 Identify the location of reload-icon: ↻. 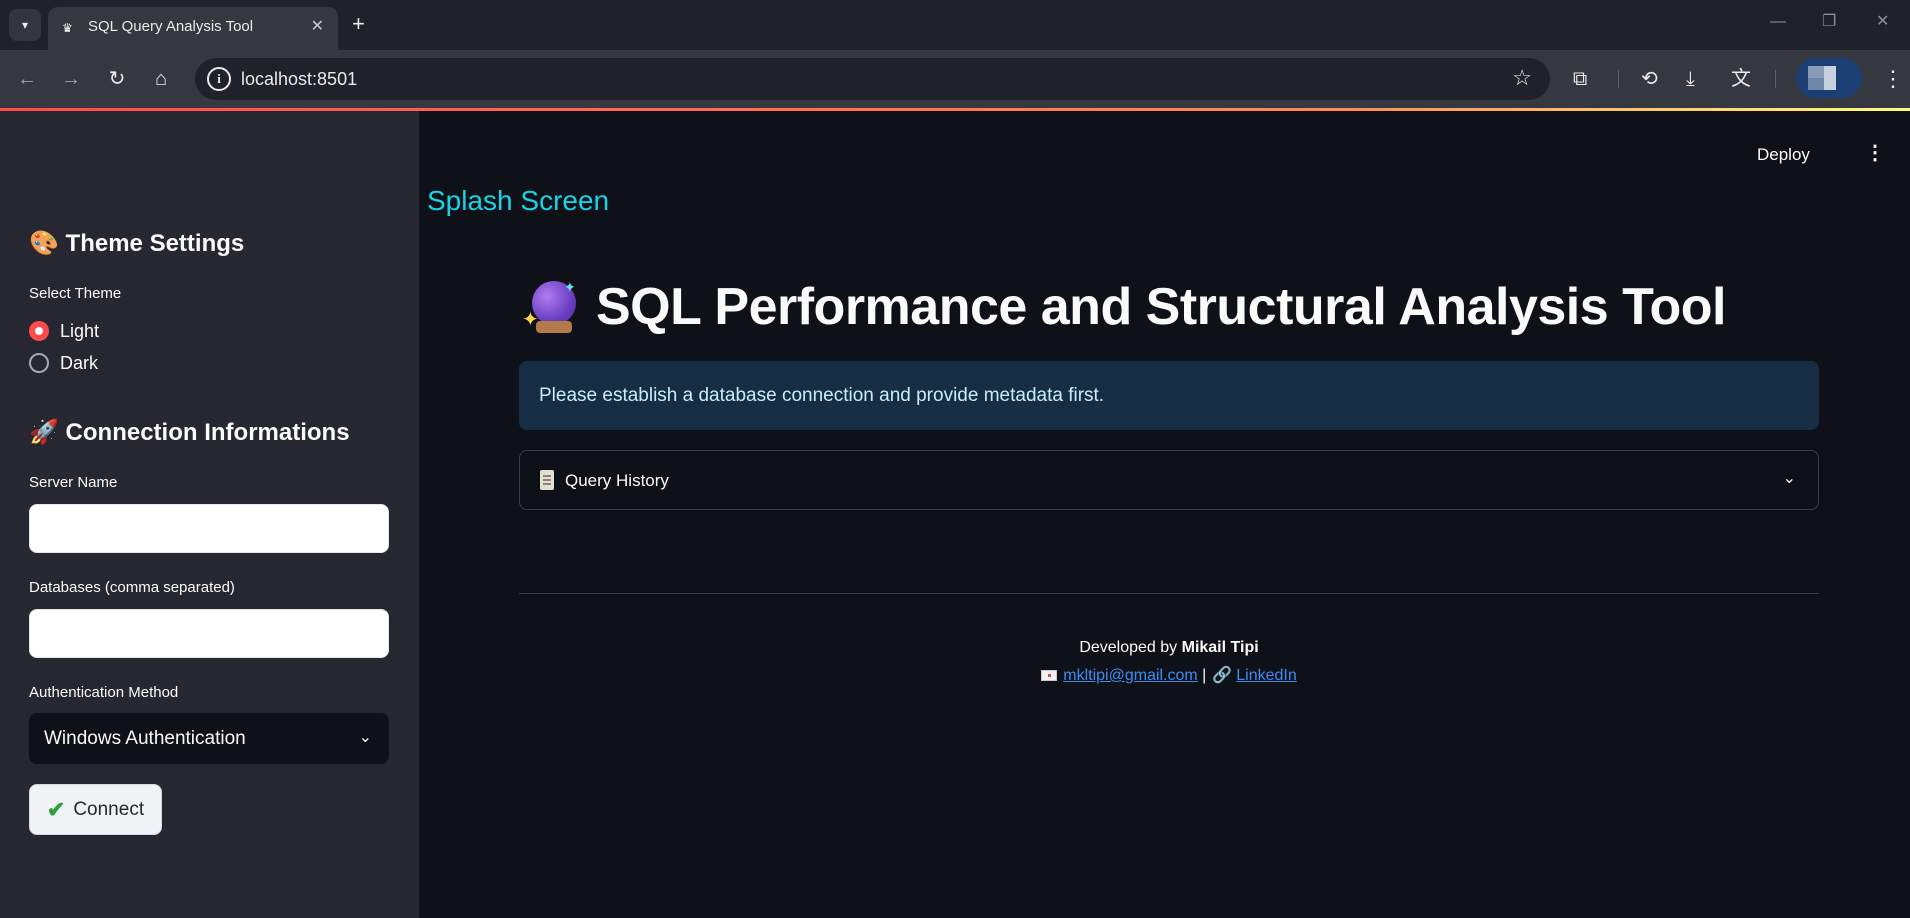
(117, 79).